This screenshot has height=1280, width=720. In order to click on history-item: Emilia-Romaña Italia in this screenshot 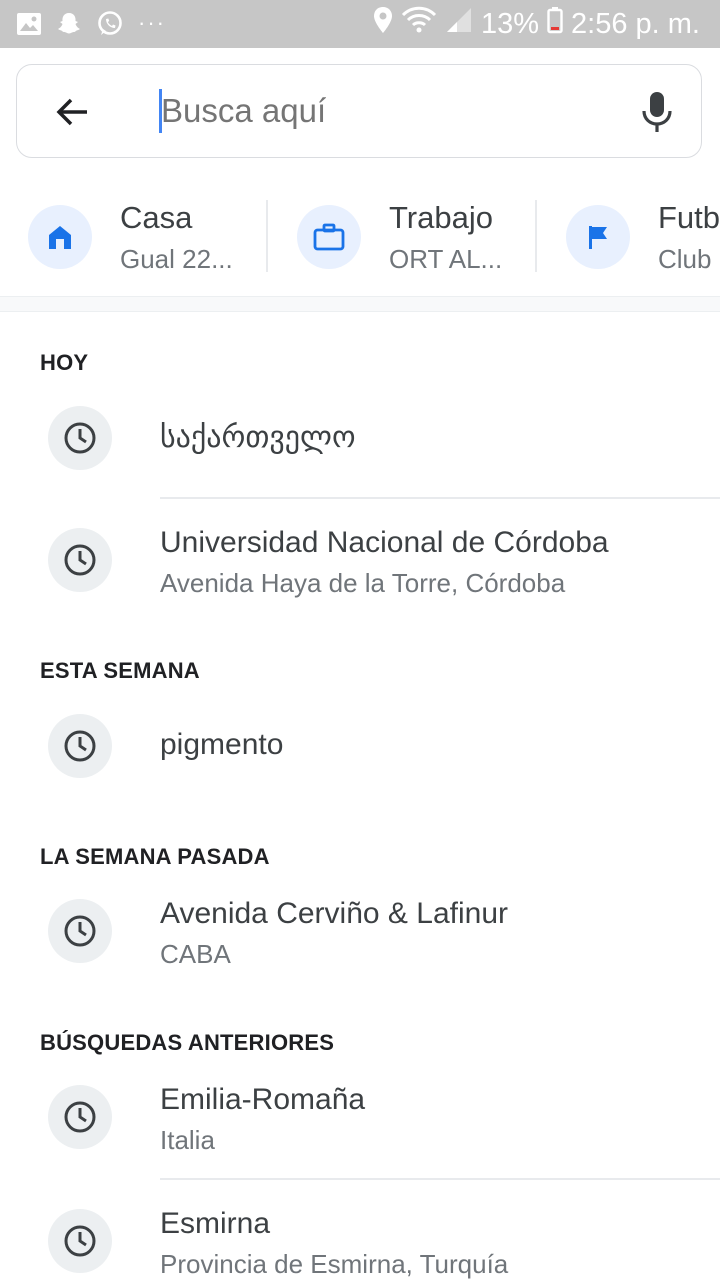, I will do `click(360, 1130)`.